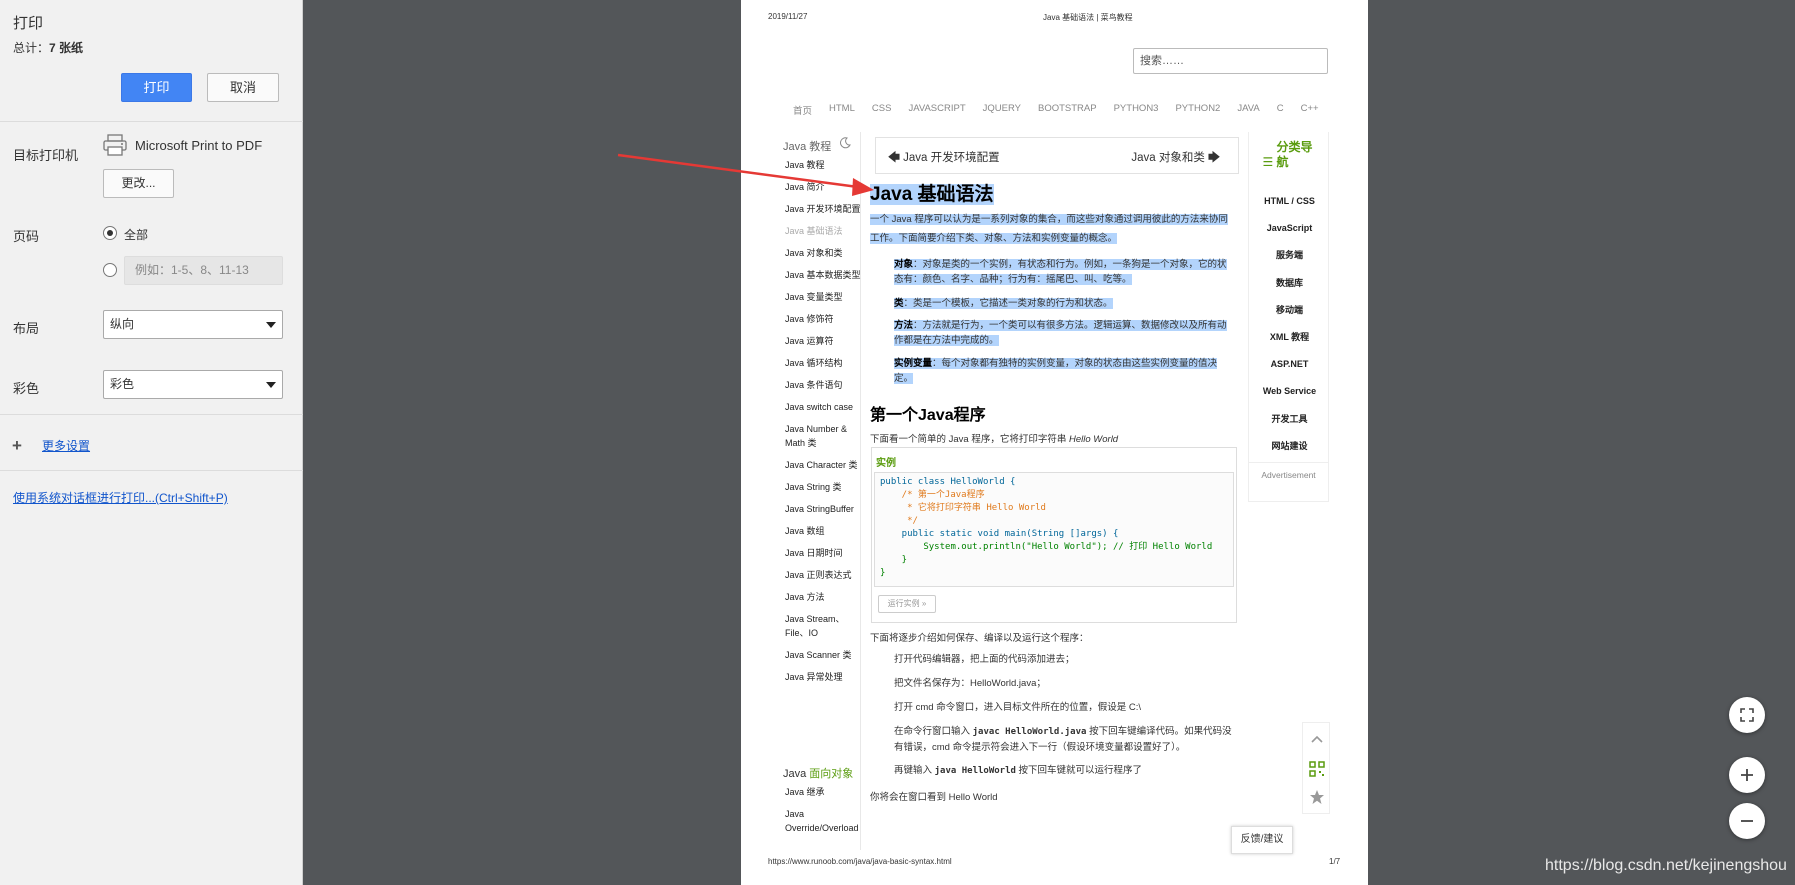 This screenshot has height=885, width=1795. What do you see at coordinates (1057, 155) in the screenshot?
I see `article-pager: 🡄 Java 开发环境配置 Java 对象和类 🡆` at bounding box center [1057, 155].